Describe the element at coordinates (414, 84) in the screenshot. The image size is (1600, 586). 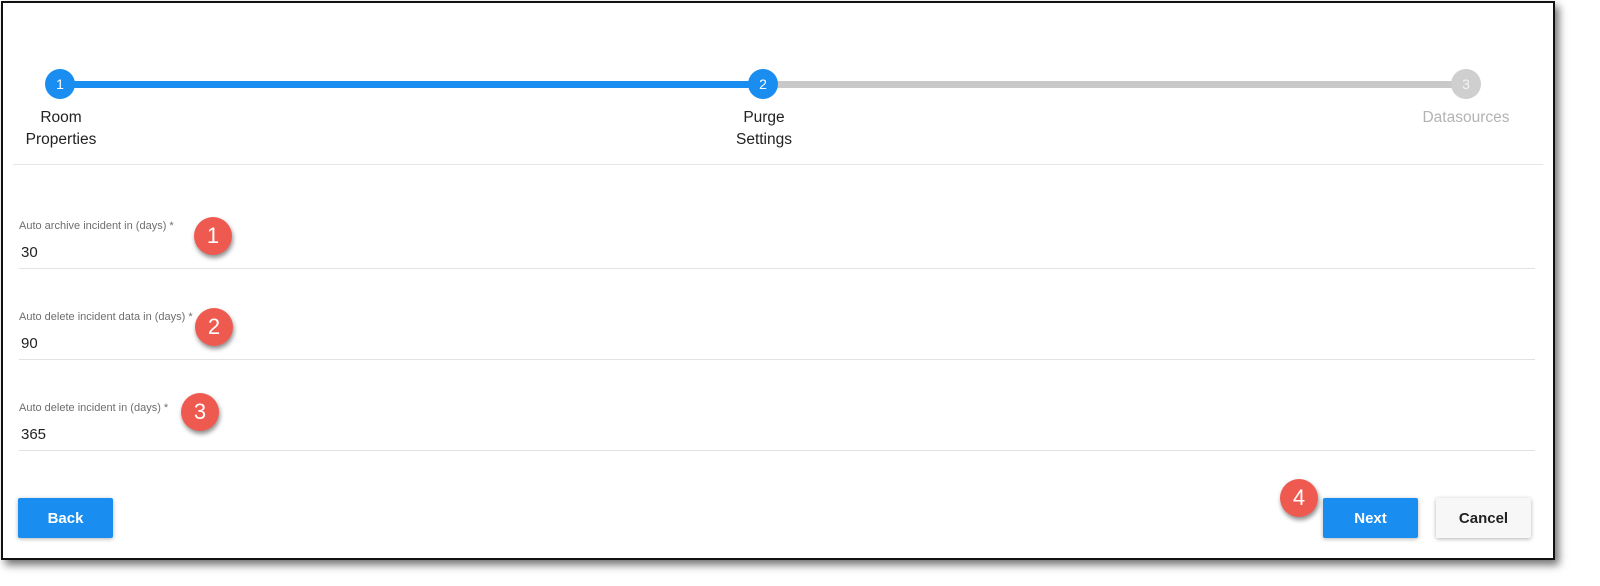
I see `stepper-progress-complete` at that location.